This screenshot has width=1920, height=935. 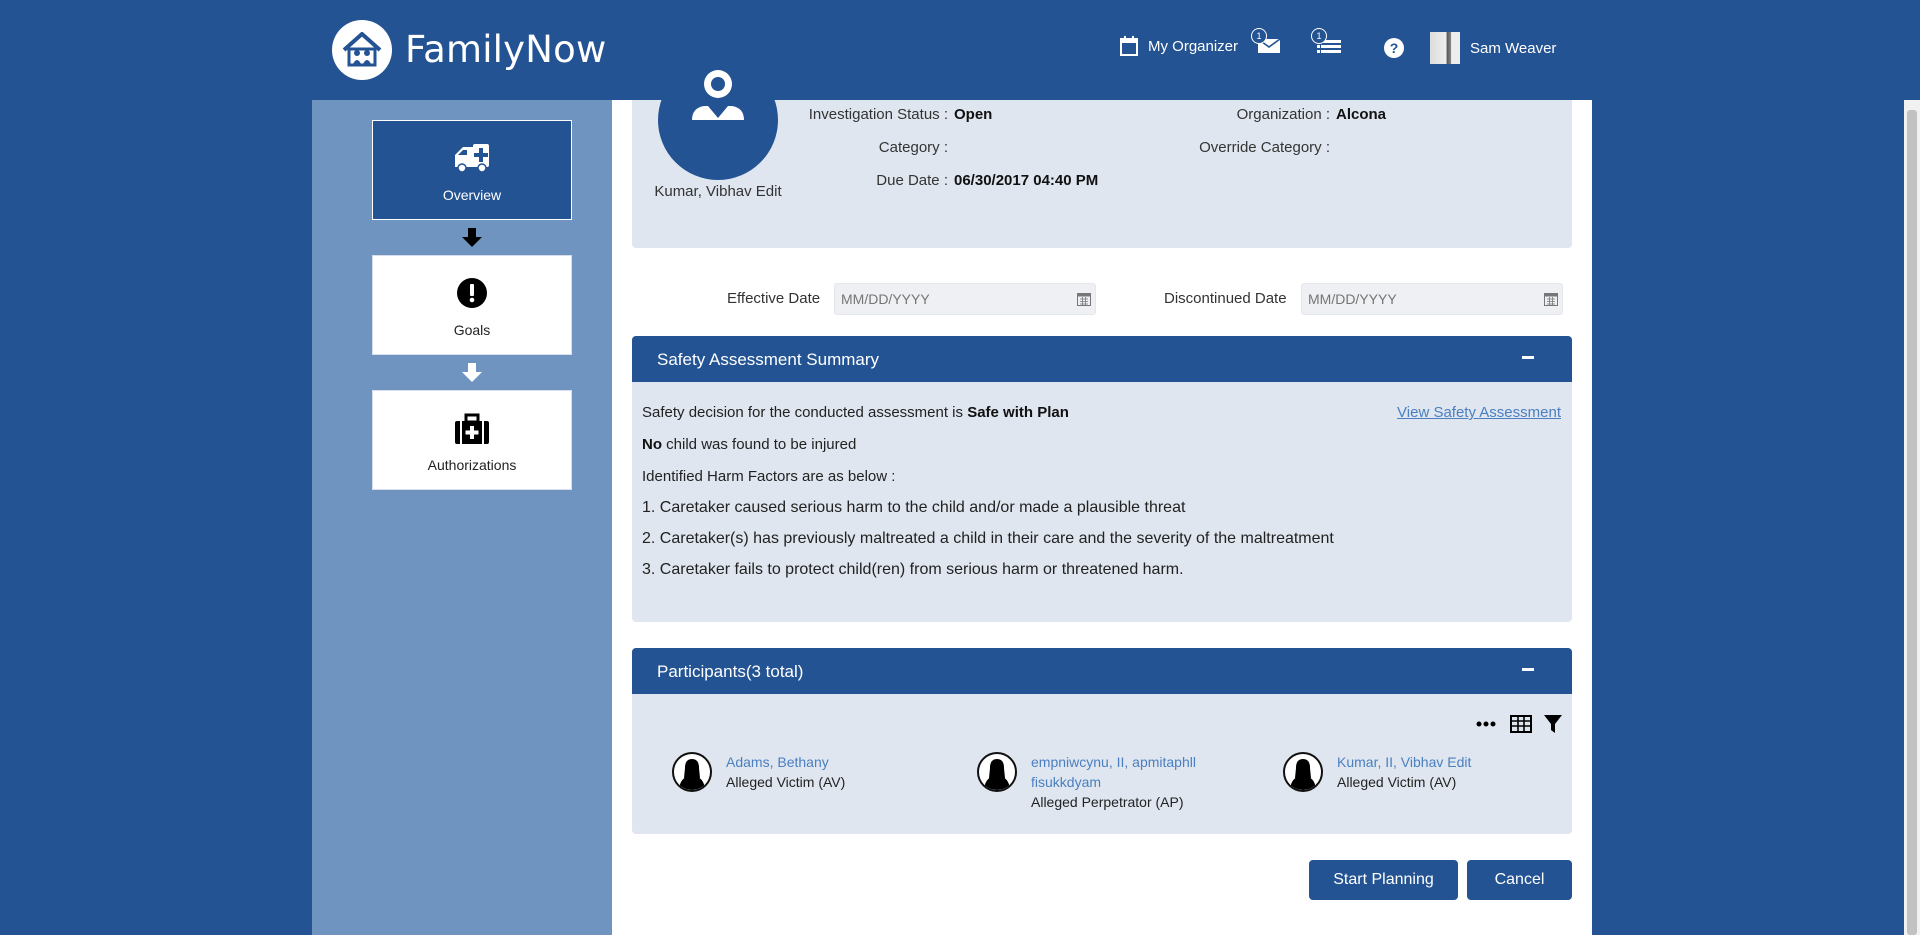 What do you see at coordinates (1361, 114) in the screenshot?
I see `organization-value: Alcona` at bounding box center [1361, 114].